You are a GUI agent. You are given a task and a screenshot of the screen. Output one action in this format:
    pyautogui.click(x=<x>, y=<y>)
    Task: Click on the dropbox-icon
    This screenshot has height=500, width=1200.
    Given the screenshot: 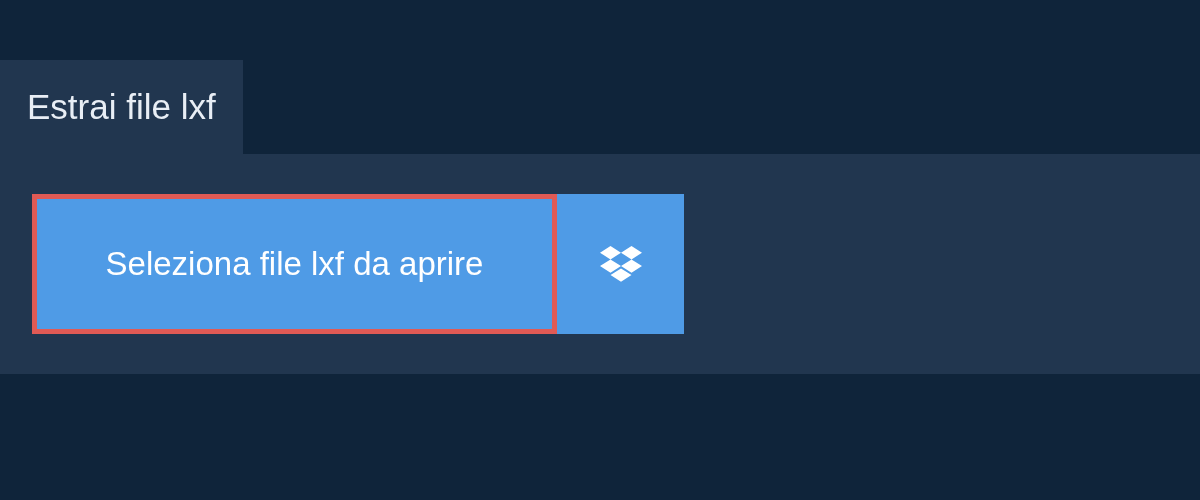 What is the action you would take?
    pyautogui.click(x=620, y=264)
    